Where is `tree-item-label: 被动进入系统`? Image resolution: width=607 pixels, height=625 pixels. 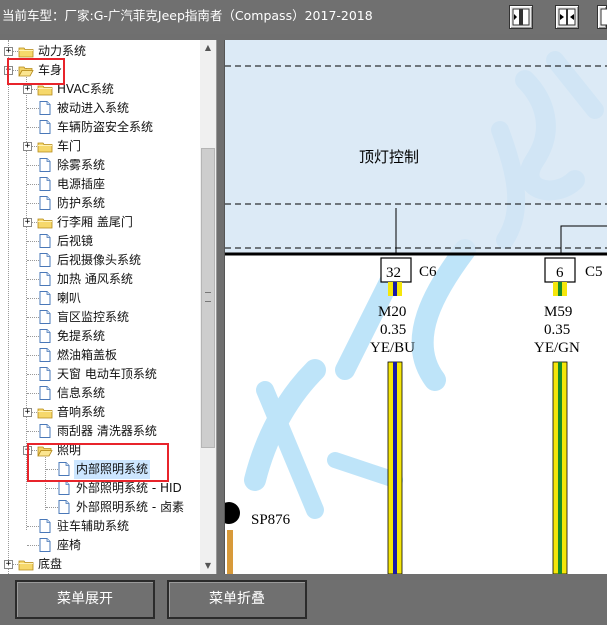
tree-item-label: 被动进入系统 is located at coordinates (93, 108).